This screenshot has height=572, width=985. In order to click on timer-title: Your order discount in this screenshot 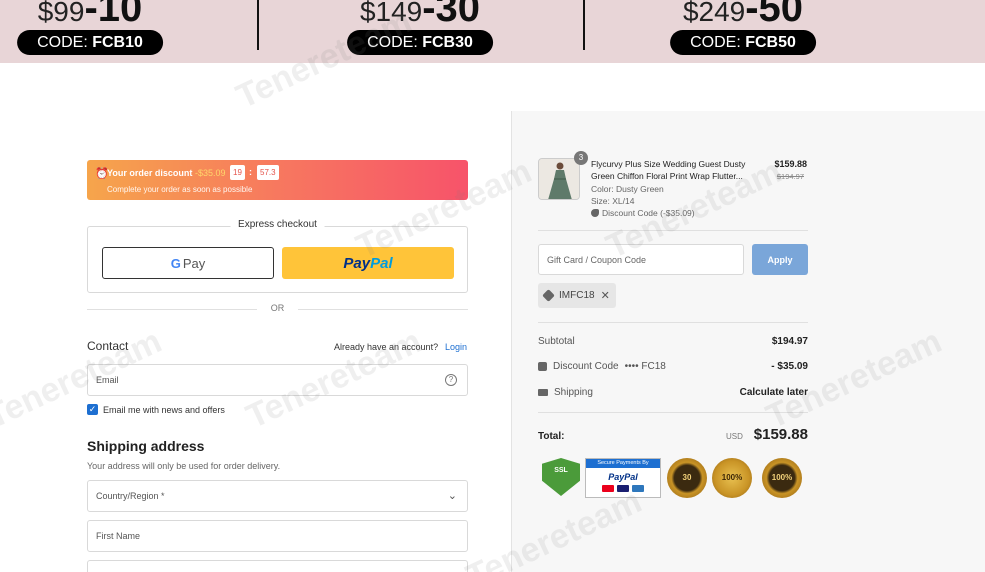, I will do `click(150, 173)`.